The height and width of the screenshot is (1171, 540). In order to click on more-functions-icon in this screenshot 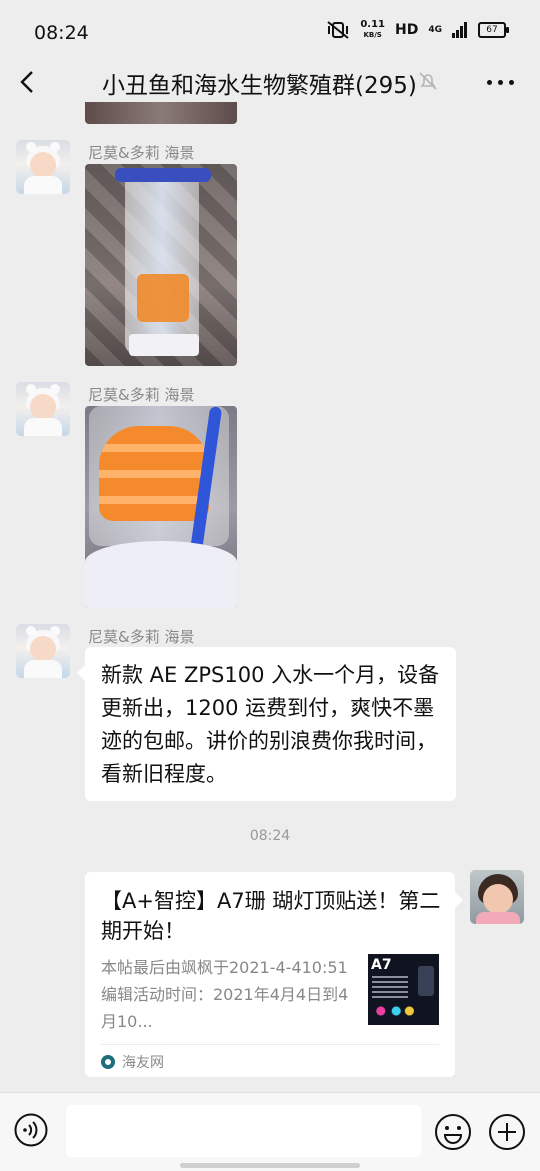, I will do `click(507, 1132)`.